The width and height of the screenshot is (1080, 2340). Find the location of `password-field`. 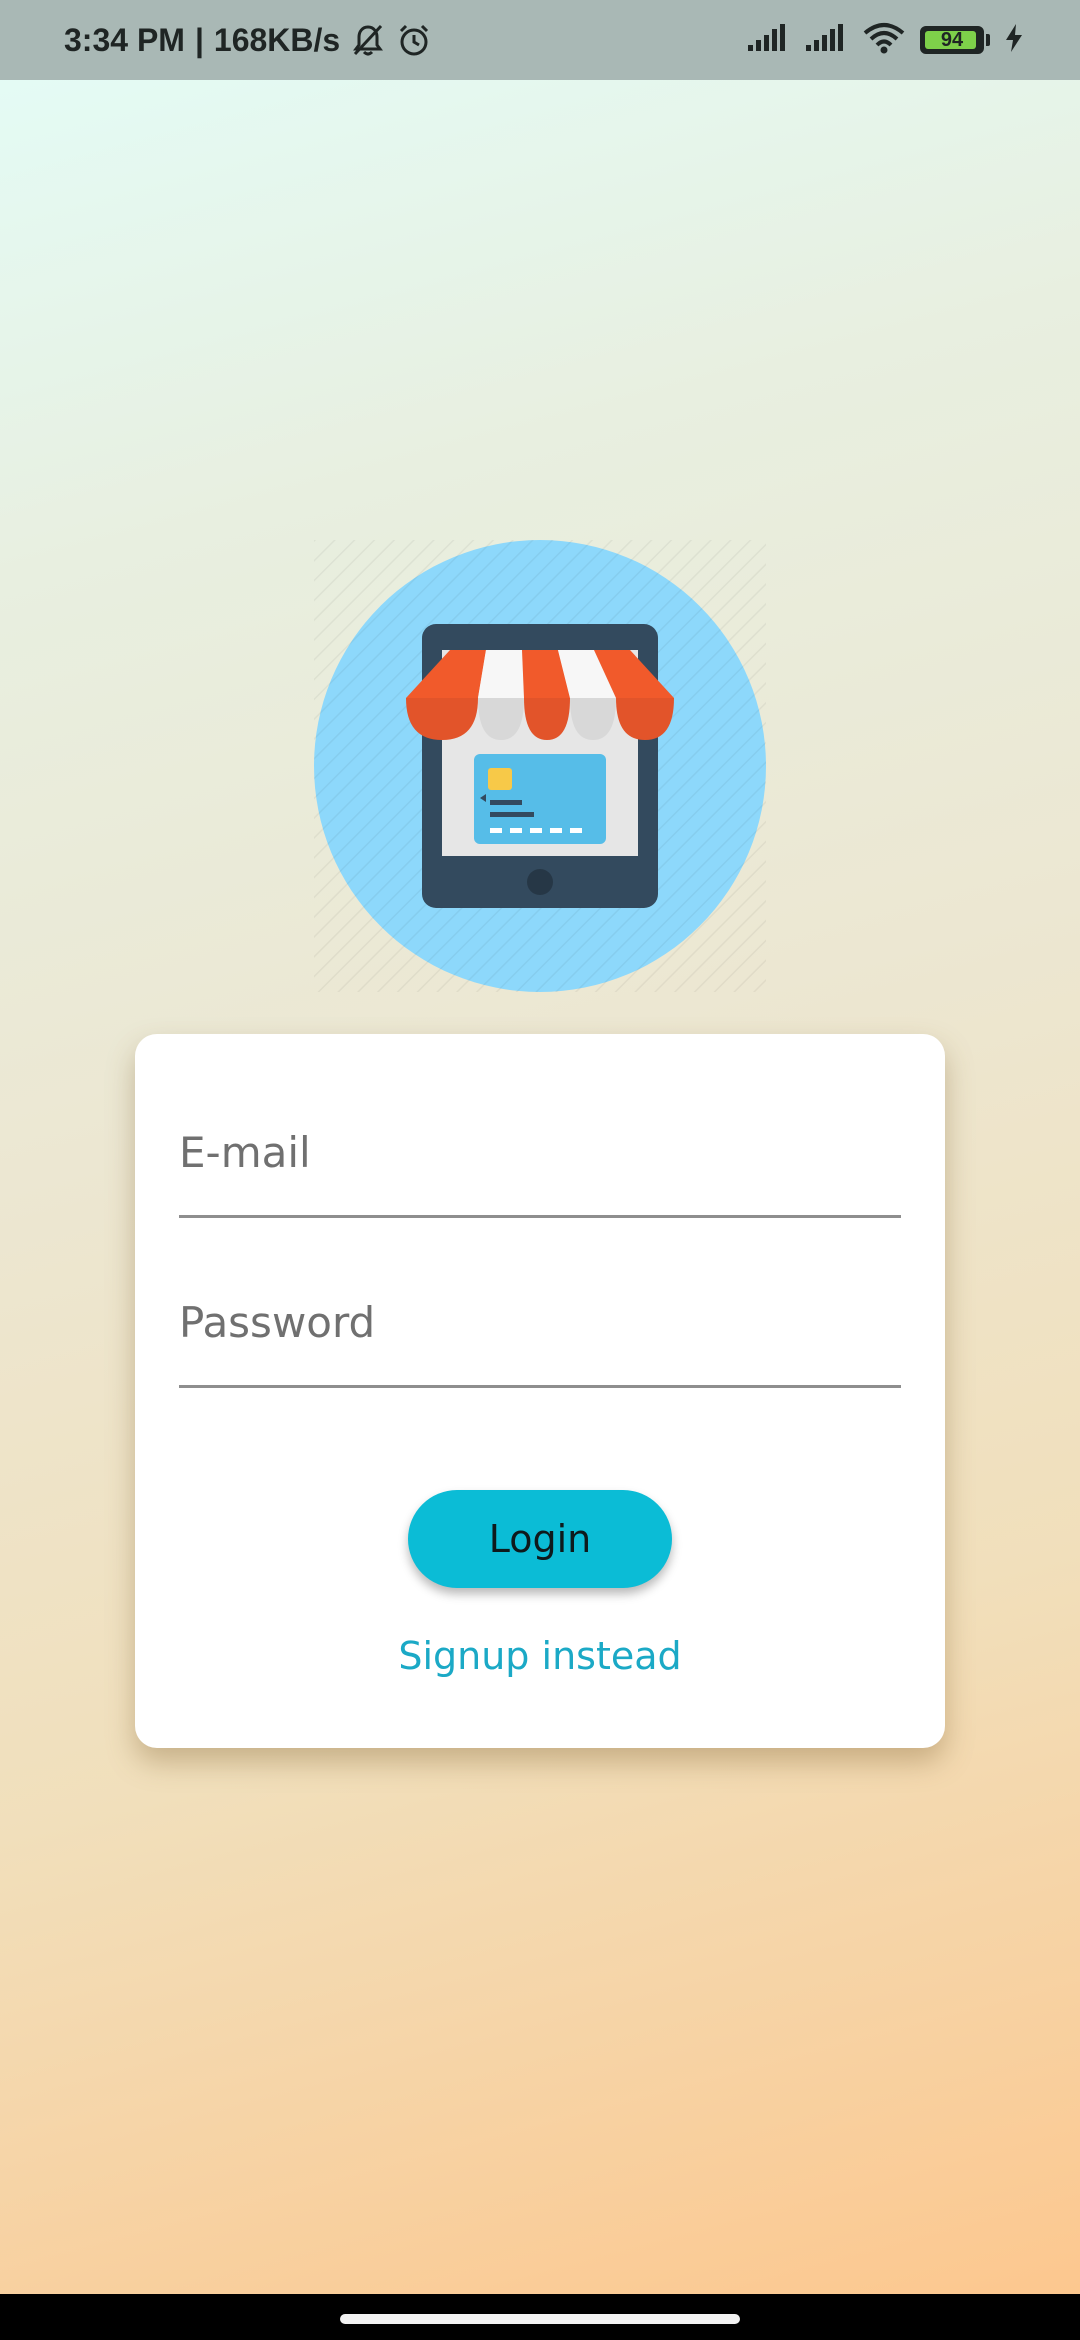

password-field is located at coordinates (540, 1336).